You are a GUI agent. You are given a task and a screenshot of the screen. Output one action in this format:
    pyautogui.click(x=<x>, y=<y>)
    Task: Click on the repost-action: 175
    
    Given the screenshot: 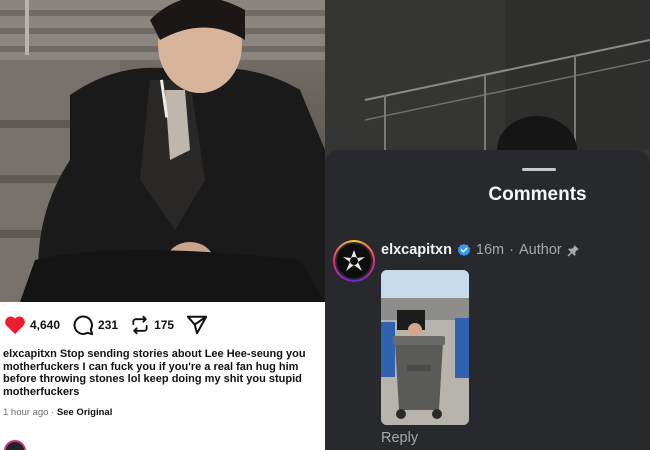 What is the action you would take?
    pyautogui.click(x=152, y=325)
    